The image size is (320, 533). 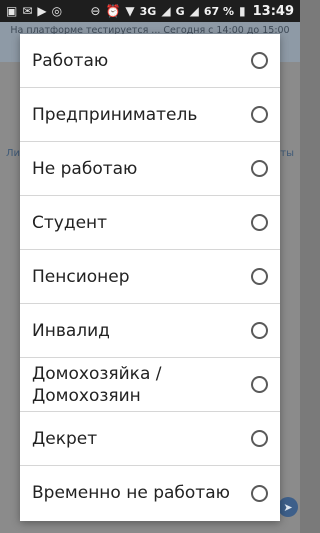 What do you see at coordinates (34, 11) in the screenshot?
I see `notification-icons: ▣ ✉ ▶ ◎` at bounding box center [34, 11].